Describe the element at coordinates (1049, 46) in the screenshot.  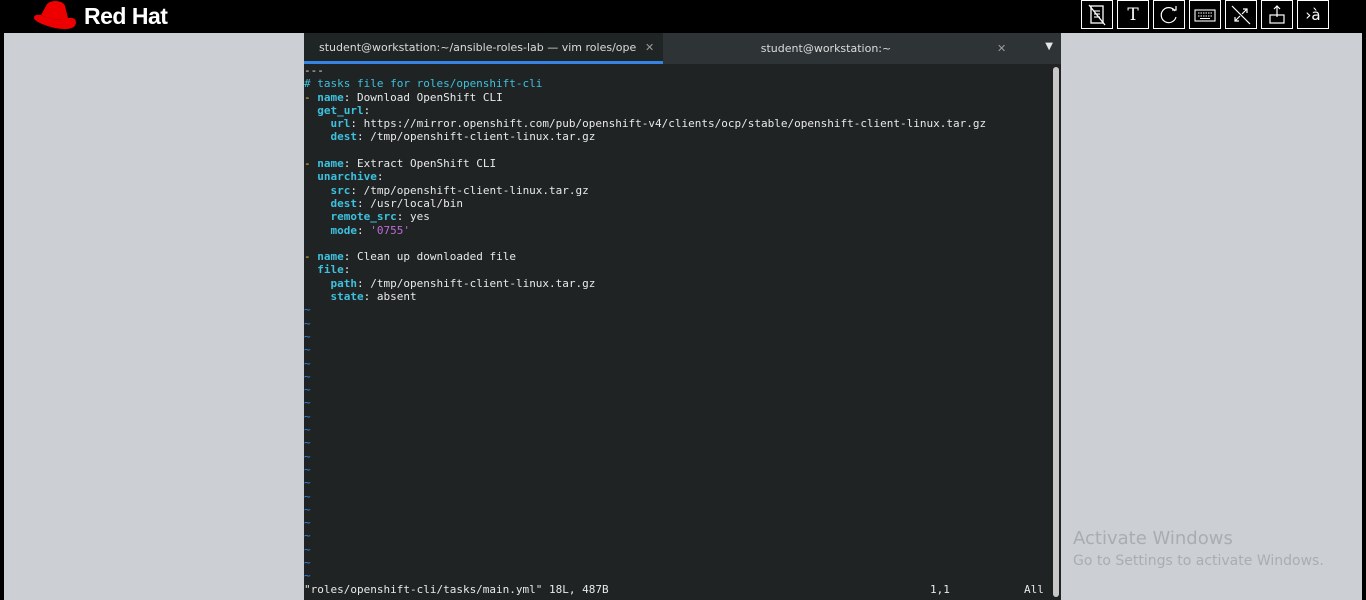
I see `chevron-down-icon: ▼` at that location.